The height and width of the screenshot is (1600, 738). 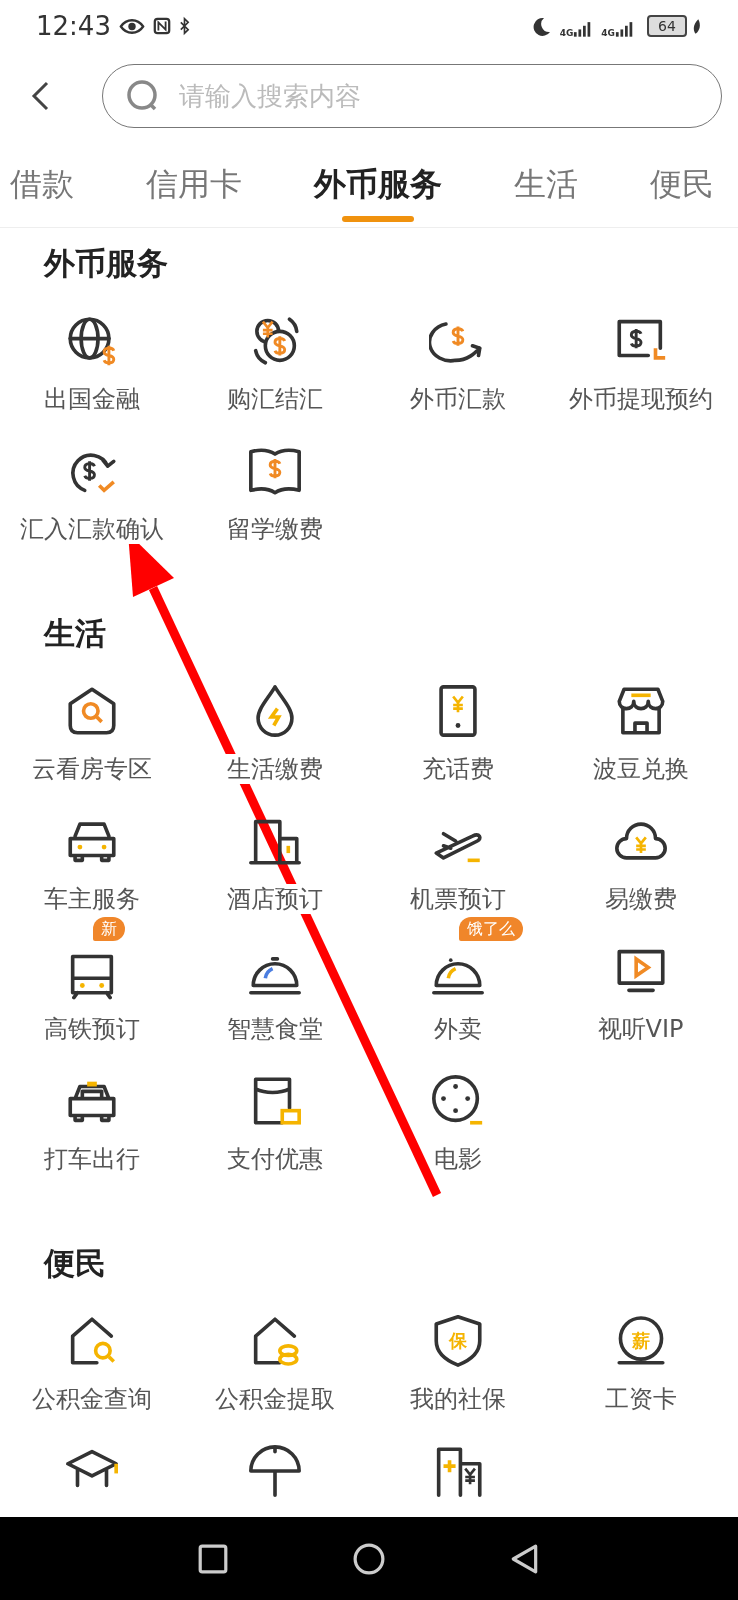 I want to click on battery-icon: 64, so click(x=667, y=26).